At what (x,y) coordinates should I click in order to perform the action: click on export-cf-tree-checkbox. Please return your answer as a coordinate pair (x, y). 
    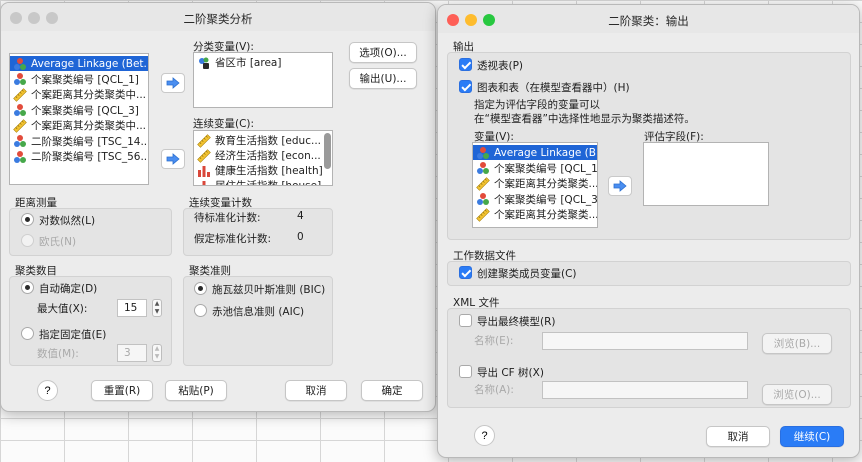
    Looking at the image, I should click on (465, 371).